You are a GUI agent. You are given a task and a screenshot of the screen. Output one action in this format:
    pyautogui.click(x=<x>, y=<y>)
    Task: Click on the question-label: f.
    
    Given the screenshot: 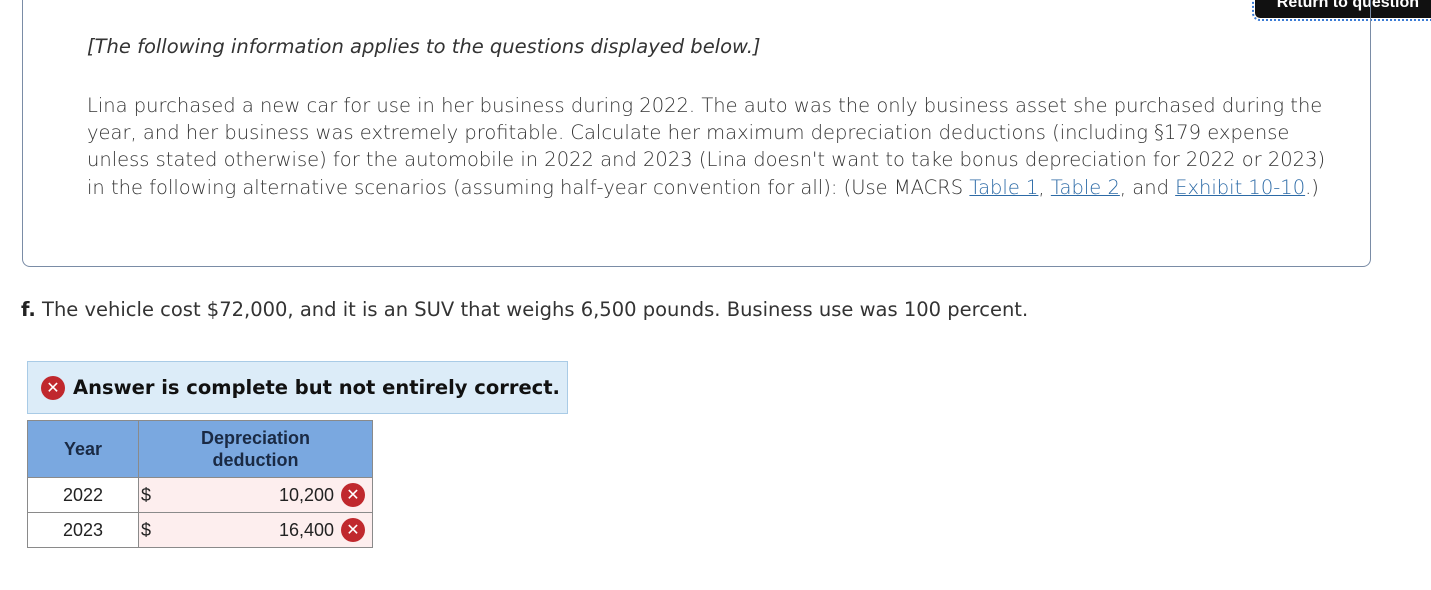 What is the action you would take?
    pyautogui.click(x=28, y=309)
    